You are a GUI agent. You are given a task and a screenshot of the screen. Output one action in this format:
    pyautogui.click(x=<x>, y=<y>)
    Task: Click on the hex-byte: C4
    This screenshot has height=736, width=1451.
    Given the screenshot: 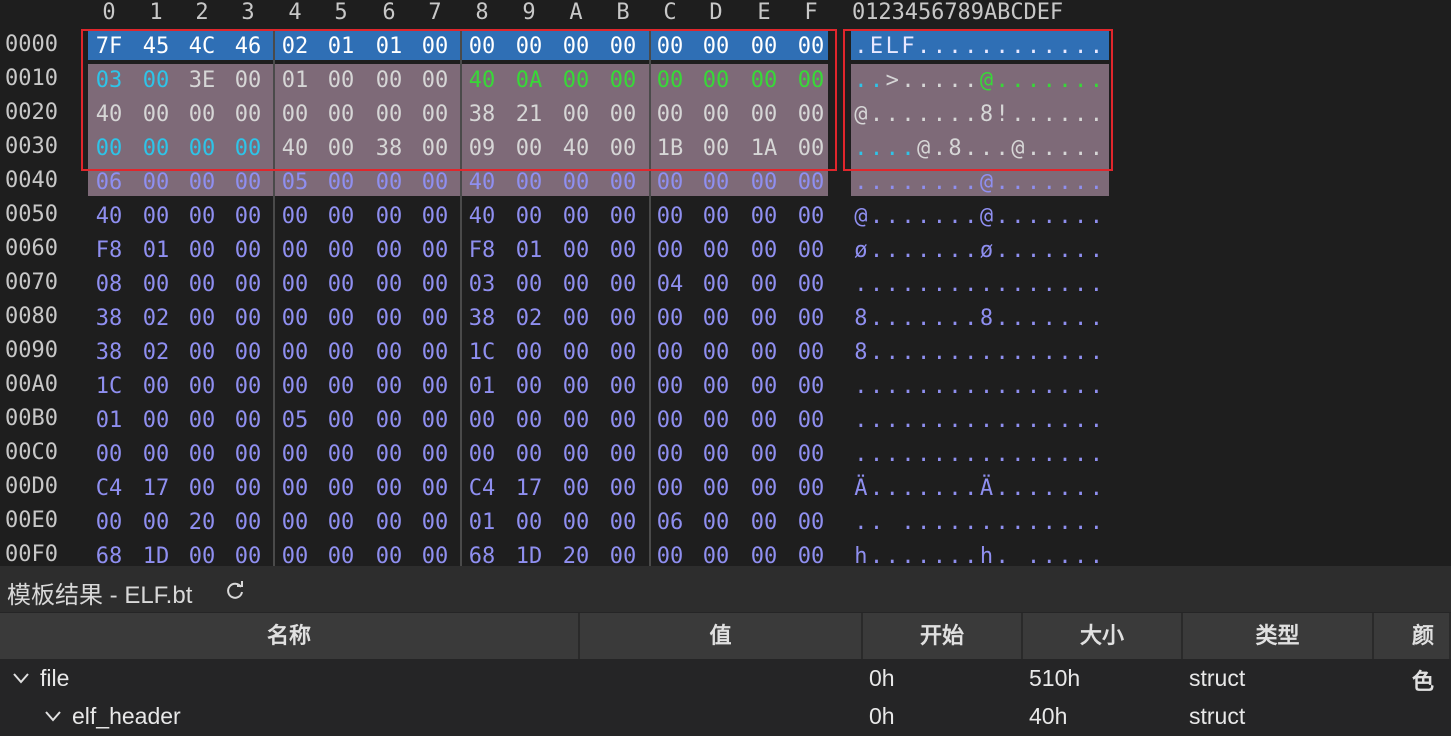 What is the action you would take?
    pyautogui.click(x=482, y=489)
    